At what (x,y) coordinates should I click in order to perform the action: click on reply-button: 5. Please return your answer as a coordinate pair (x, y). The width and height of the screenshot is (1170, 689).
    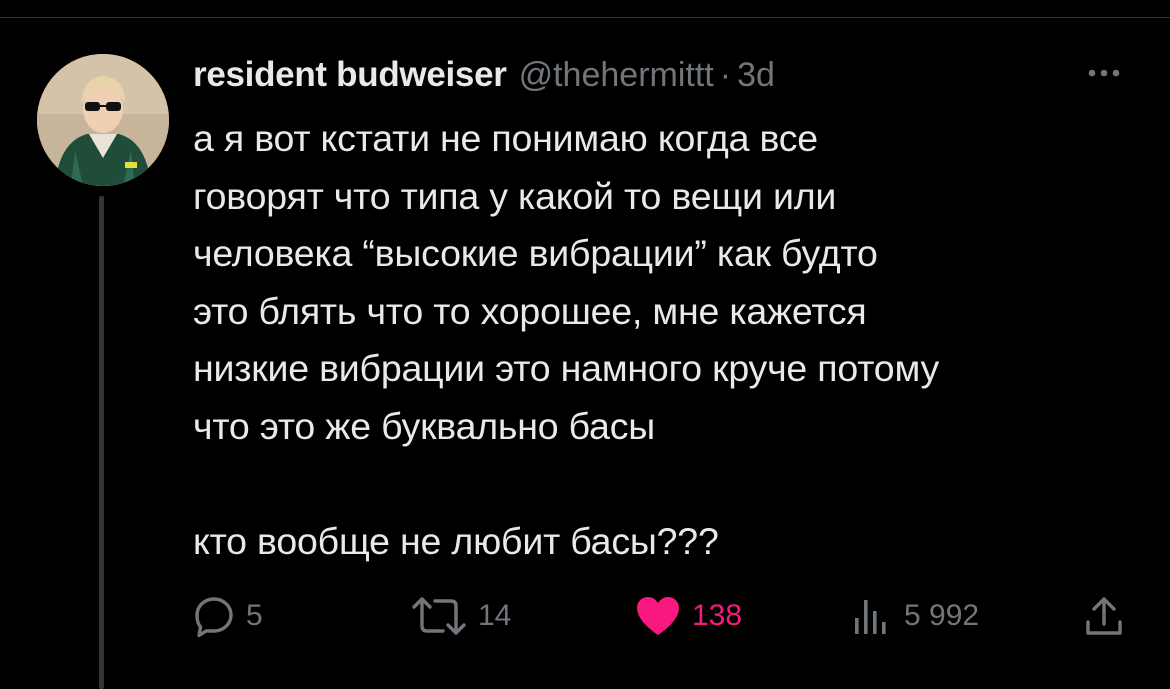
    Looking at the image, I should click on (227, 616).